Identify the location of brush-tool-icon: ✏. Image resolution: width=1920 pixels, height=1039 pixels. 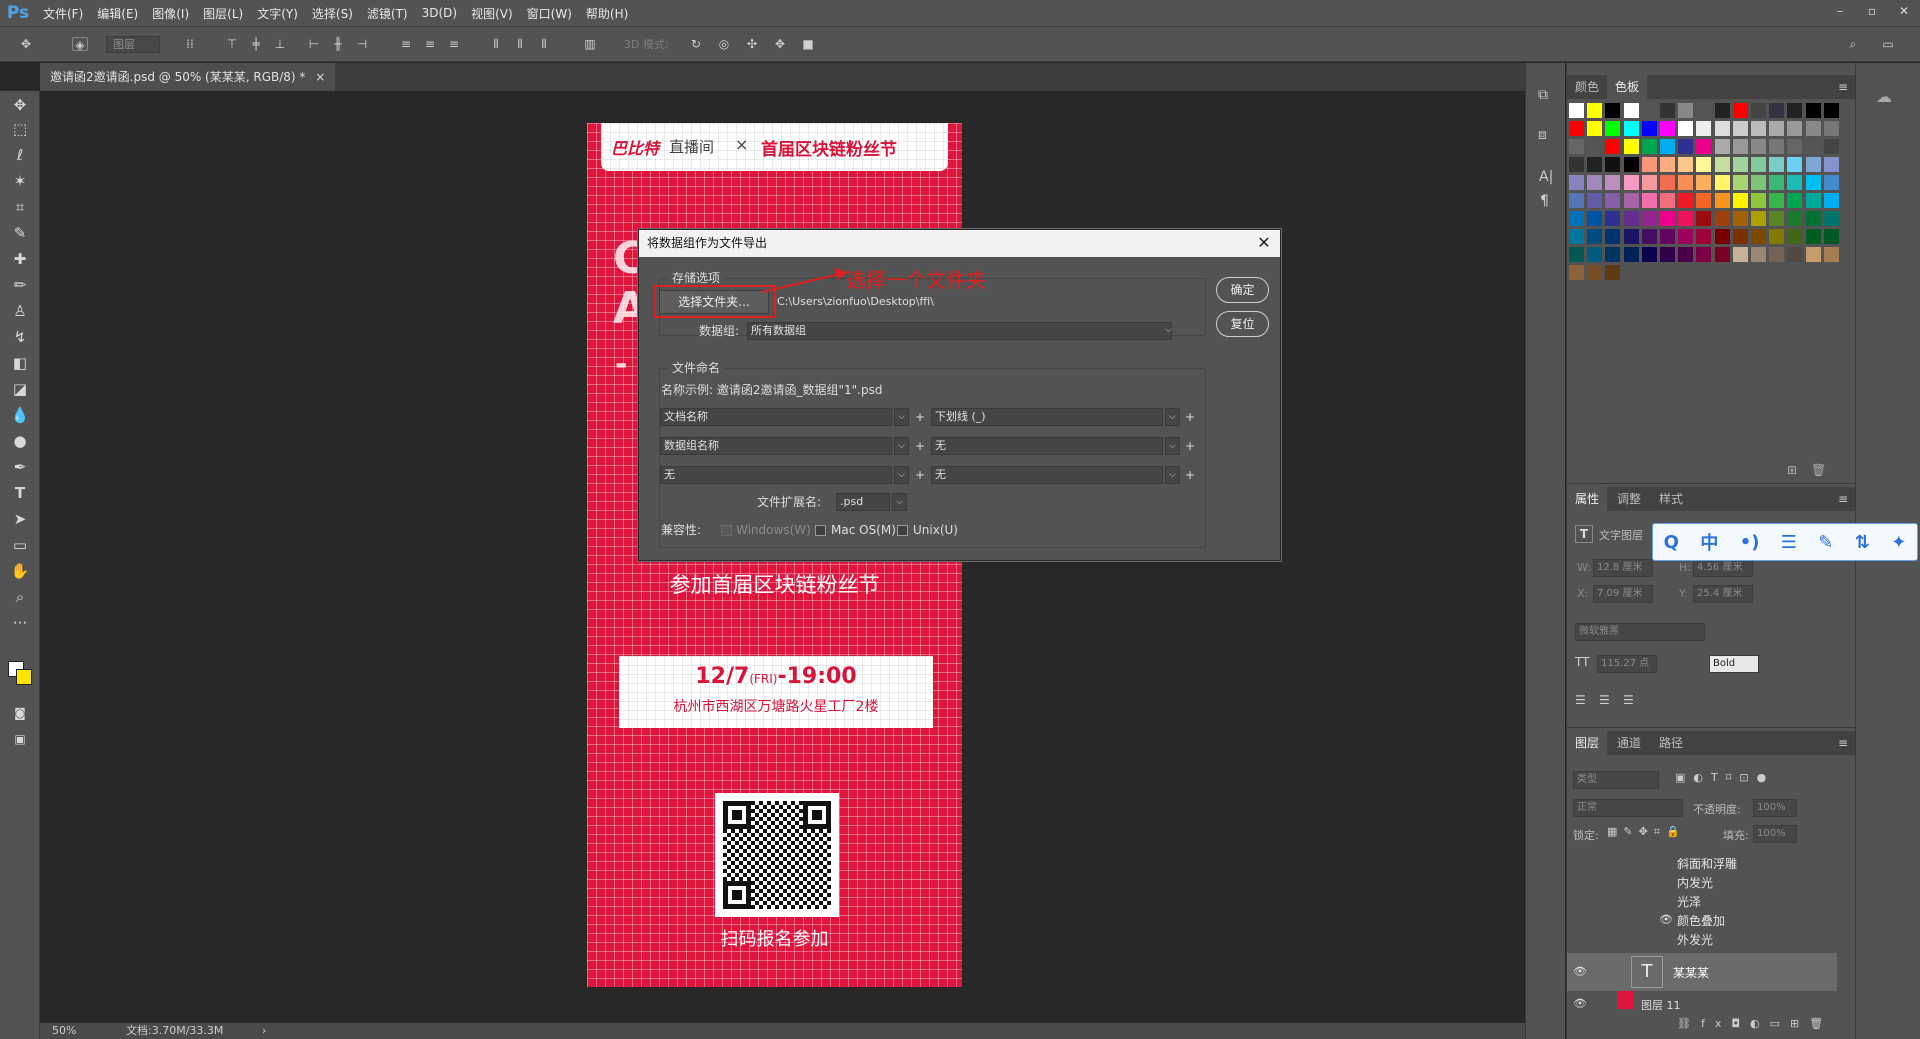
(20, 285).